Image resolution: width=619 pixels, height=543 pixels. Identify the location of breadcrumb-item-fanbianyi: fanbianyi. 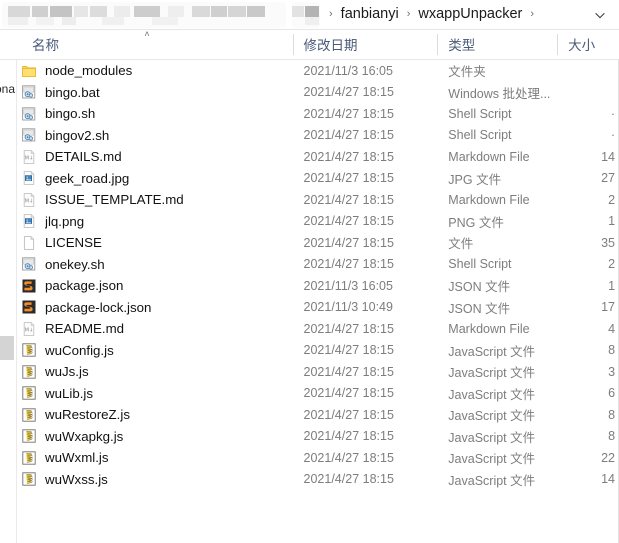
(370, 14).